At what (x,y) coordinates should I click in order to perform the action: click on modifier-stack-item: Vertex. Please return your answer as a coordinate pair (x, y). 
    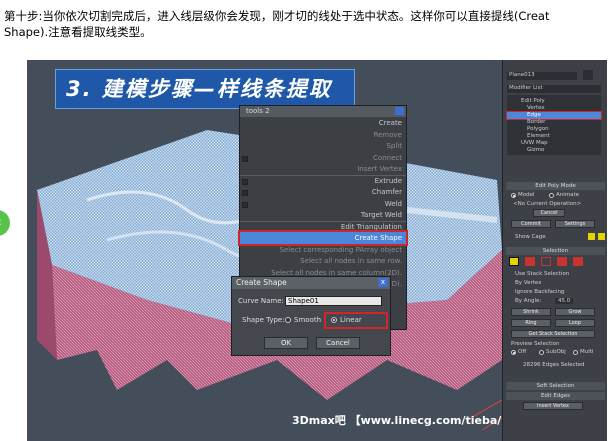
    Looking at the image, I should click on (554, 108).